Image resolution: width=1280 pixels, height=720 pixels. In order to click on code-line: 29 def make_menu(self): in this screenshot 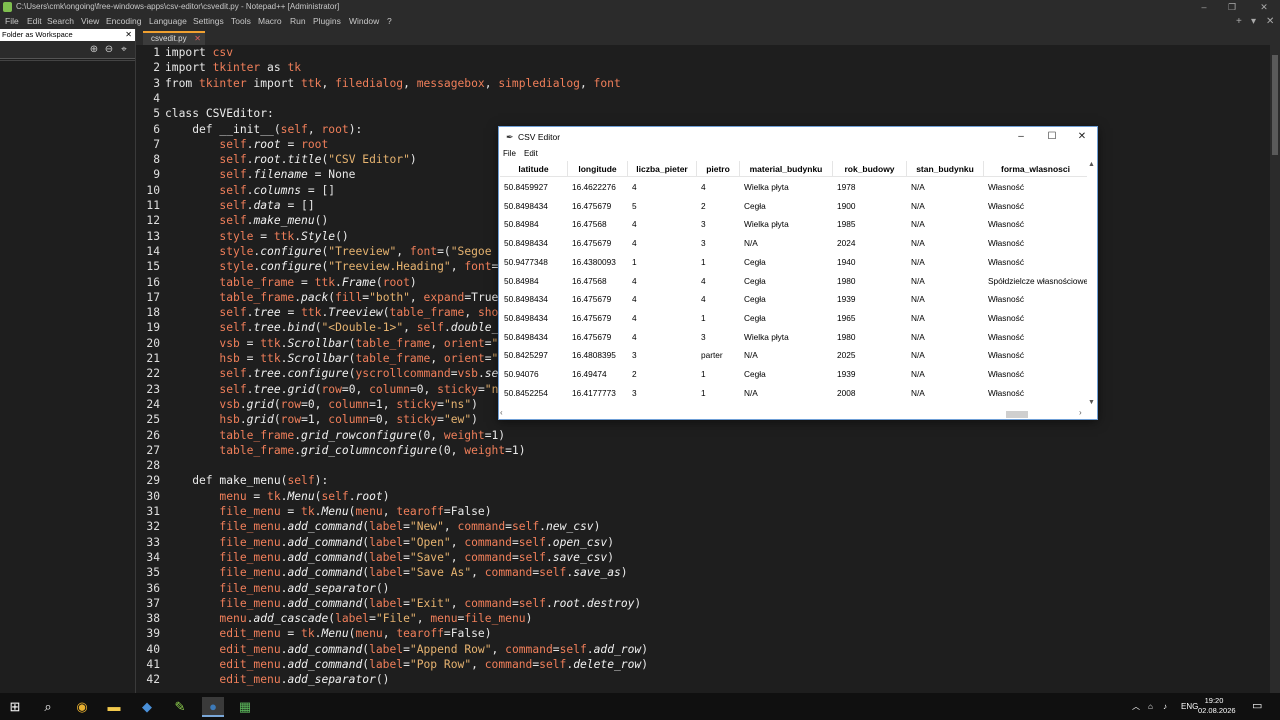, I will do `click(703, 480)`.